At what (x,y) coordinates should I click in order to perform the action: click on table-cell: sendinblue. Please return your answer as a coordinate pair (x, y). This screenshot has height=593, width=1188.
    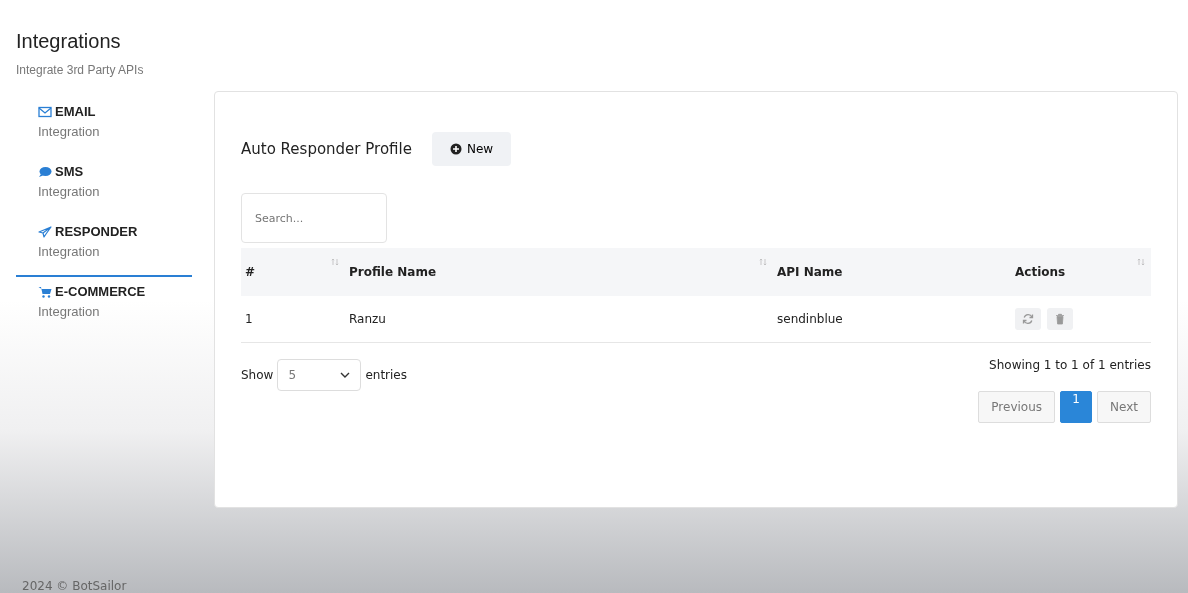
    Looking at the image, I should click on (810, 319).